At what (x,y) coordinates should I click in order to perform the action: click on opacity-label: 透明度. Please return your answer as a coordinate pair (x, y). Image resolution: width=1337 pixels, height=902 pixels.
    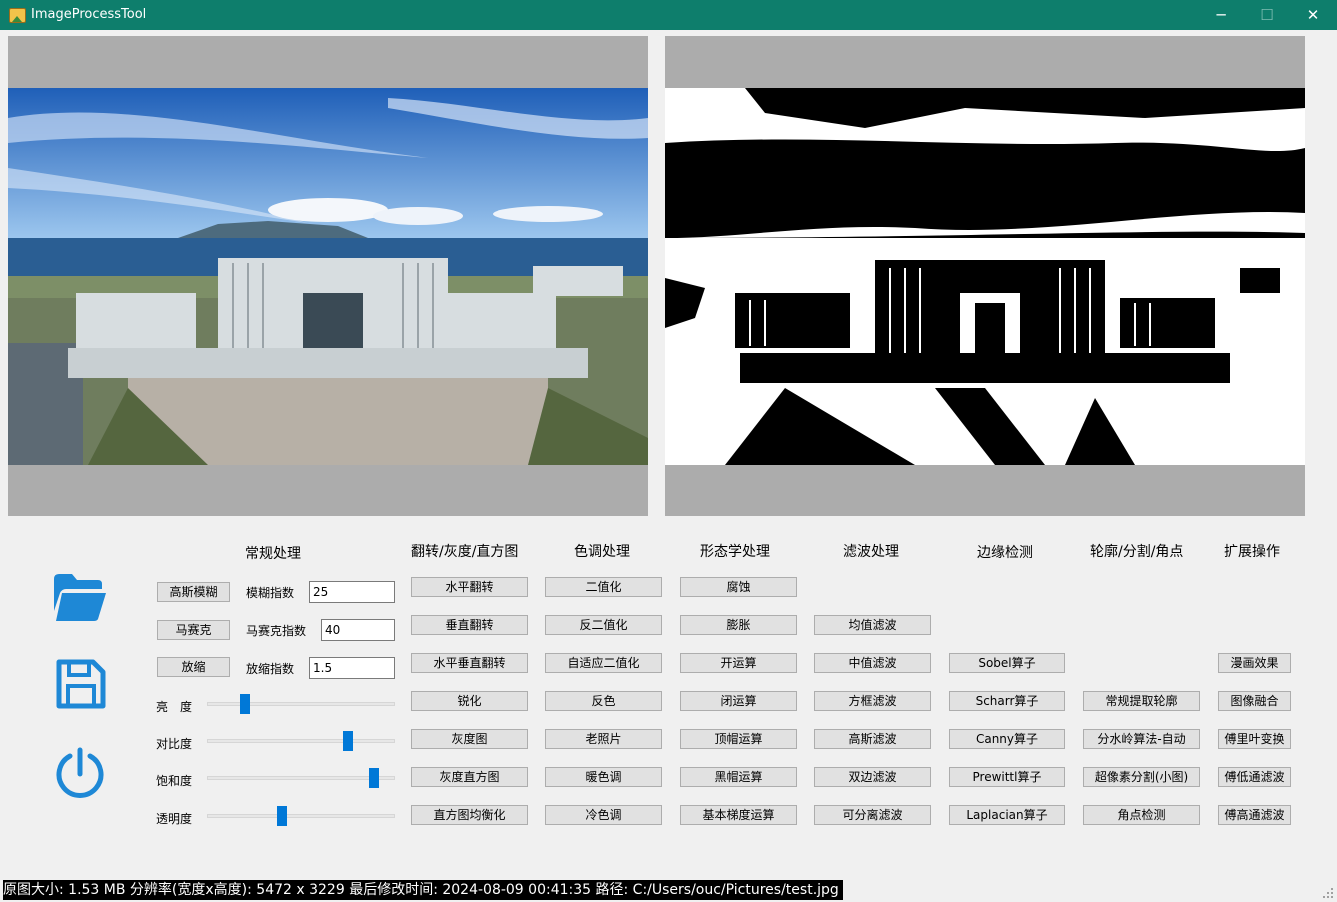
    Looking at the image, I should click on (174, 819).